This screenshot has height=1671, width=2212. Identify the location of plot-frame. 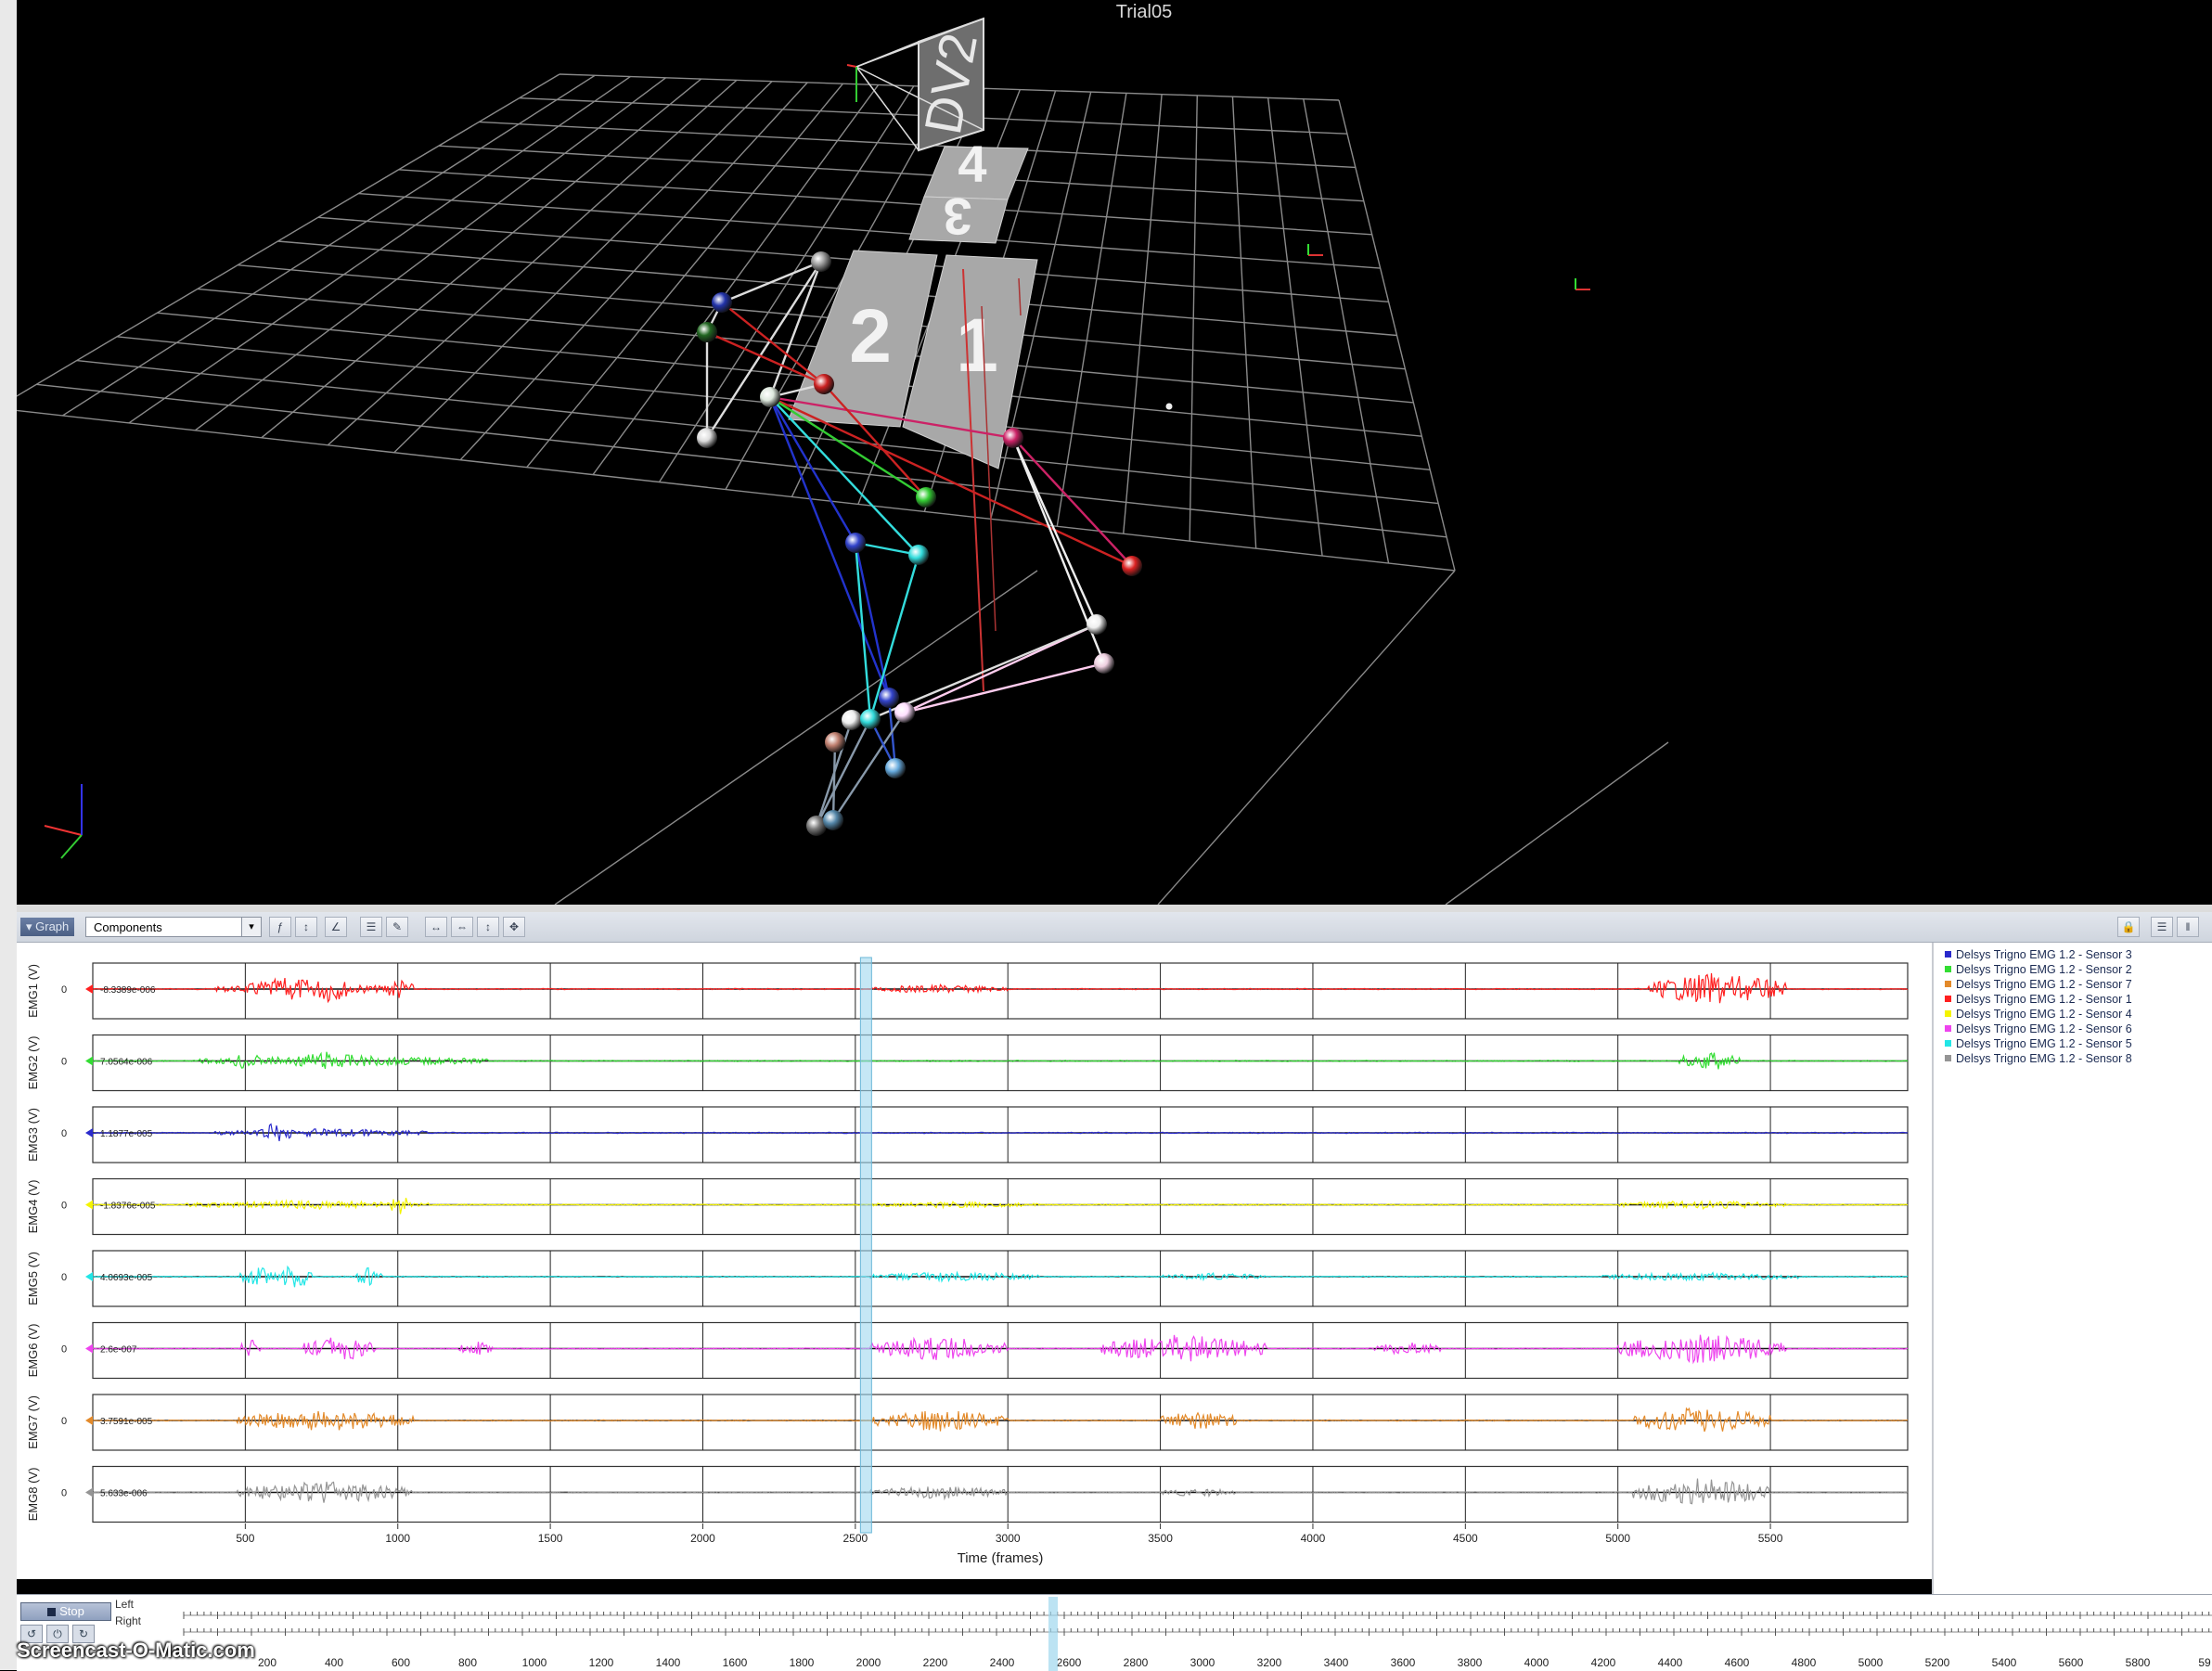
(1000, 1494).